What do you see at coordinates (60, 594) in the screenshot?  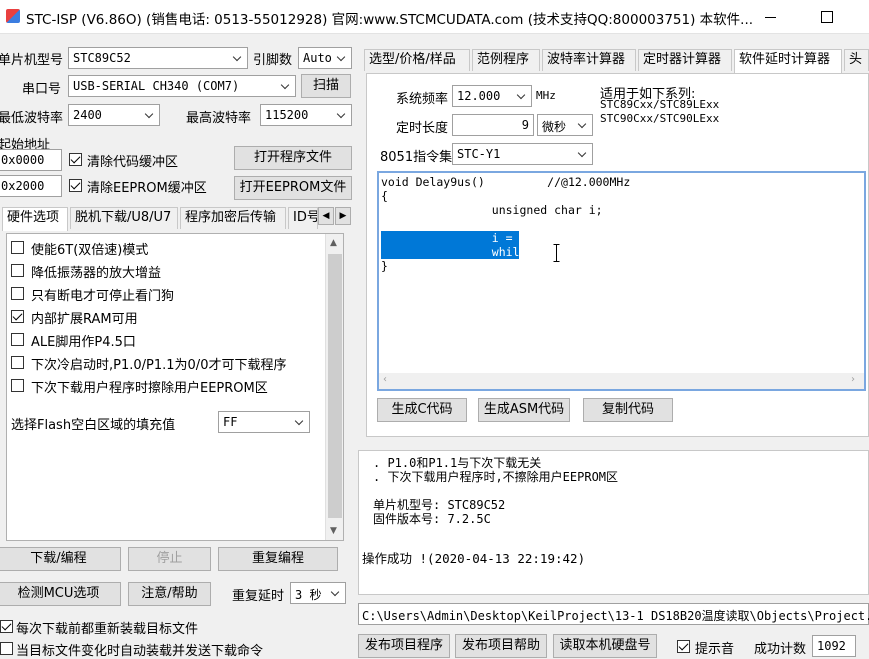 I see `detect-mcu-options-button: 检测MCU选项` at bounding box center [60, 594].